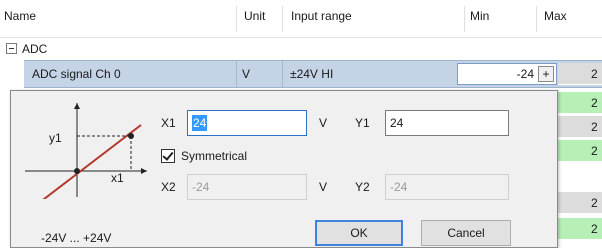 This screenshot has width=602, height=248. Describe the element at coordinates (76, 238) in the screenshot. I see `range-caption: -24V ... +24V` at that location.